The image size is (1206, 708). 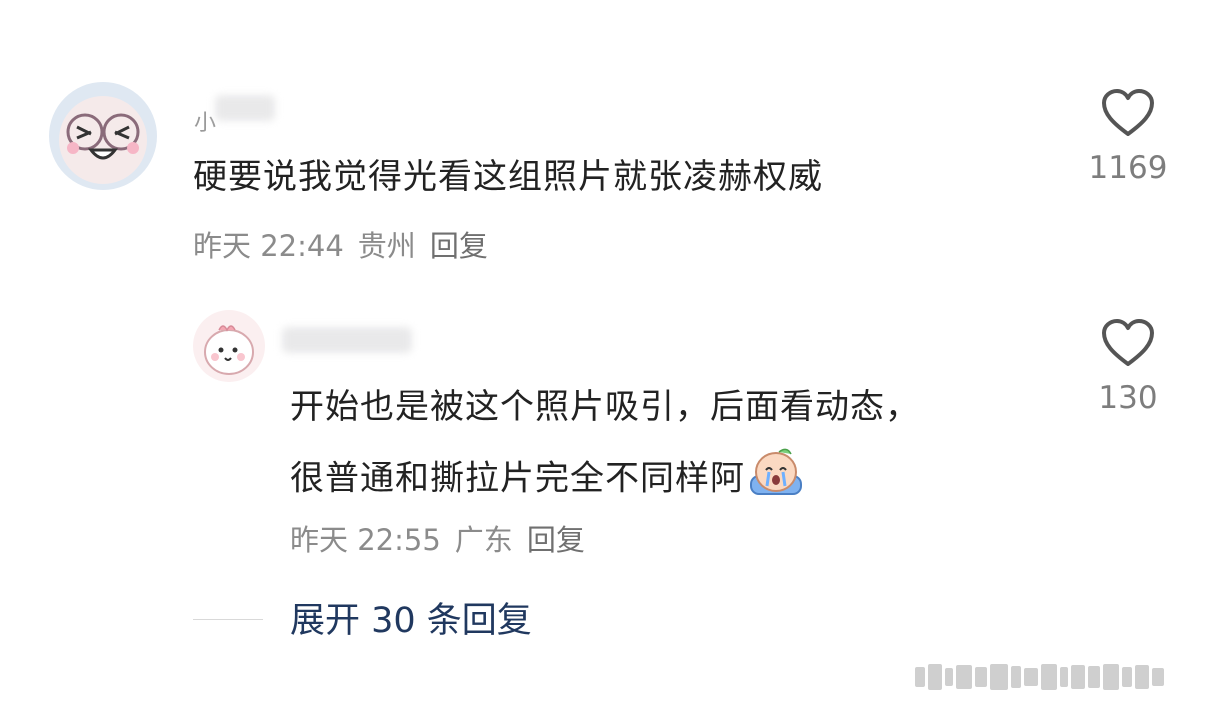 I want to click on cute-face-with-glasses-avatar-icon, so click(x=103, y=136).